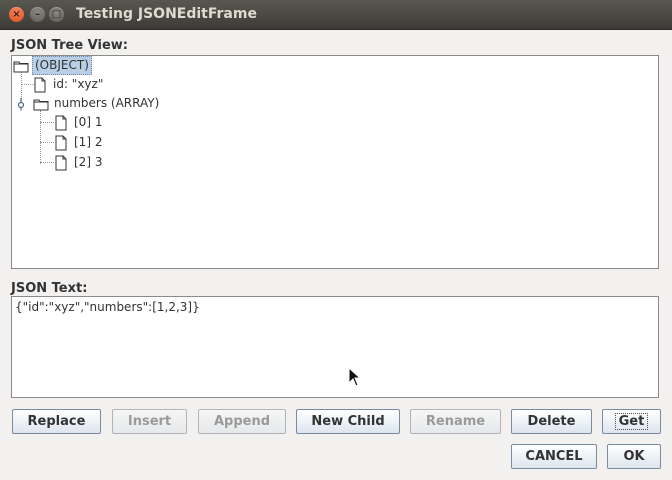 This screenshot has width=672, height=480. I want to click on close-window-button: ×, so click(16, 14).